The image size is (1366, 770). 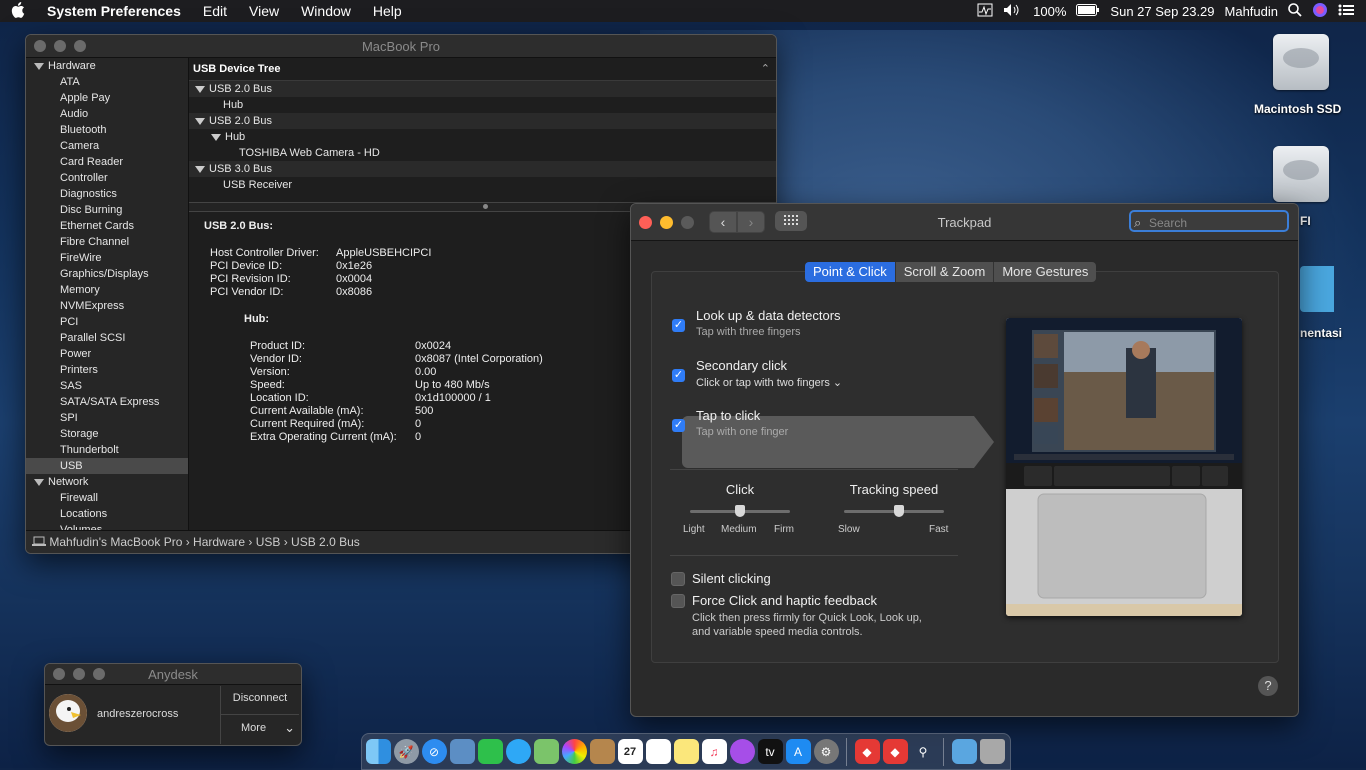 I want to click on facetime-icon, so click(x=490, y=751).